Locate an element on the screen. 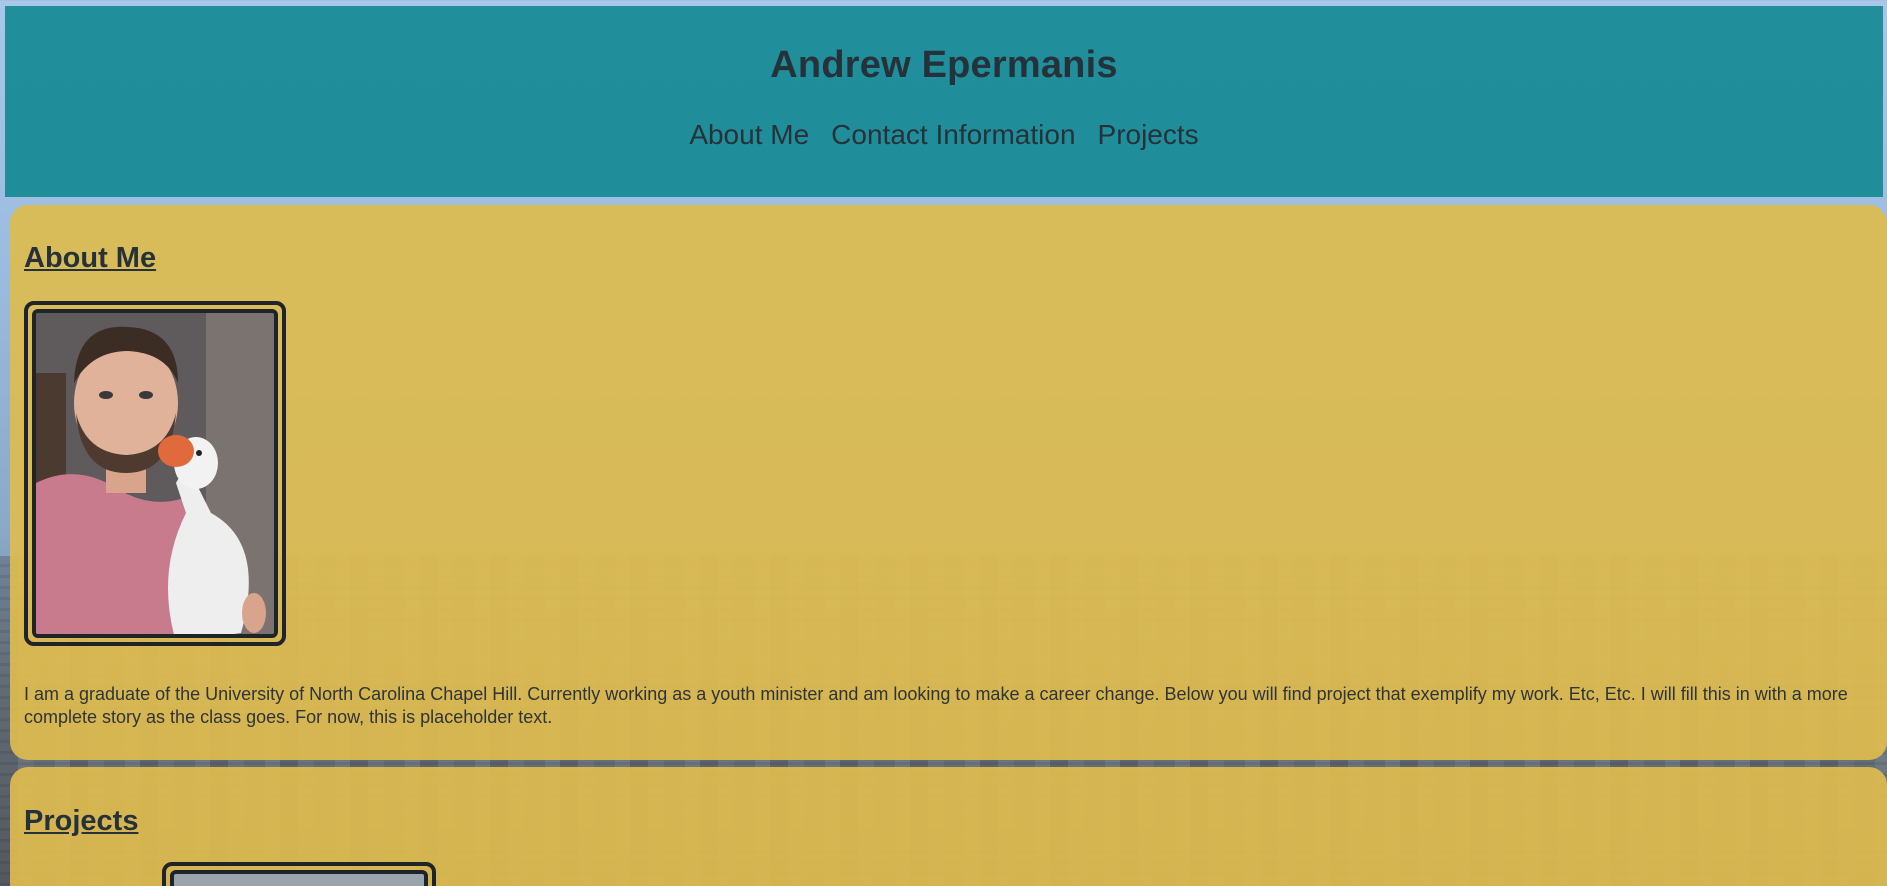  projects-heading: Projects is located at coordinates (81, 821).